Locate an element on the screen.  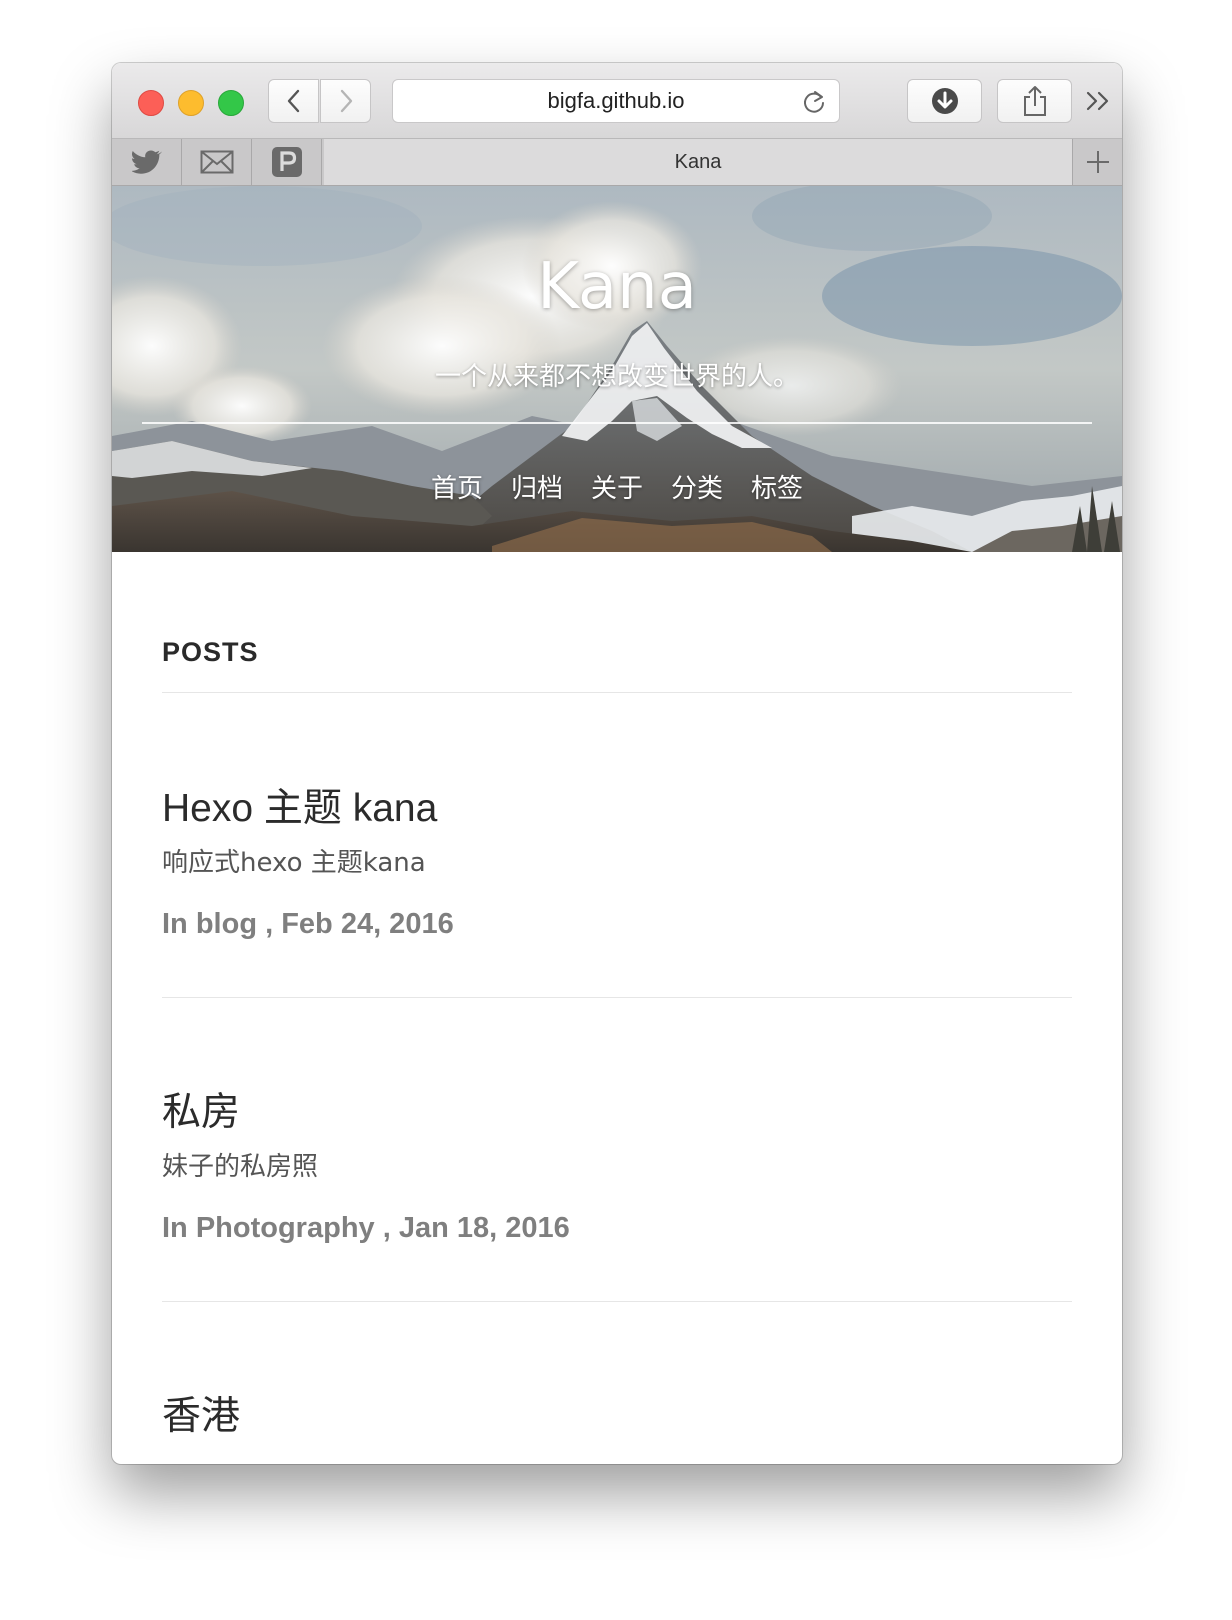
browser-toolbar: bigfa.github.io is located at coordinates (617, 101).